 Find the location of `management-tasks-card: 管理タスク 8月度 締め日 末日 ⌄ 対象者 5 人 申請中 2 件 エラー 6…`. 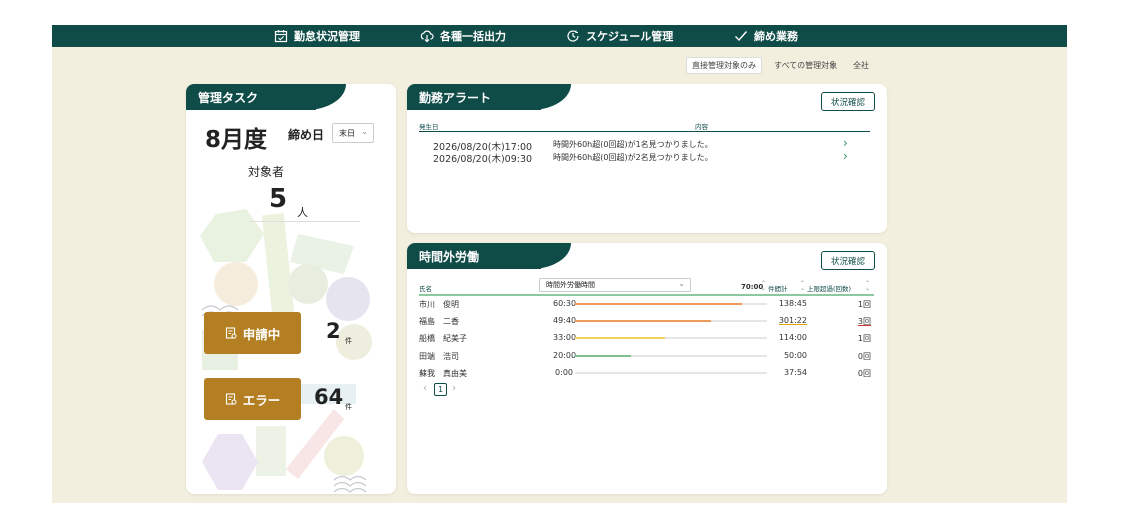

management-tasks-card: 管理タスク 8月度 締め日 末日 ⌄ 対象者 5 人 申請中 2 件 エラー 6… is located at coordinates (291, 289).